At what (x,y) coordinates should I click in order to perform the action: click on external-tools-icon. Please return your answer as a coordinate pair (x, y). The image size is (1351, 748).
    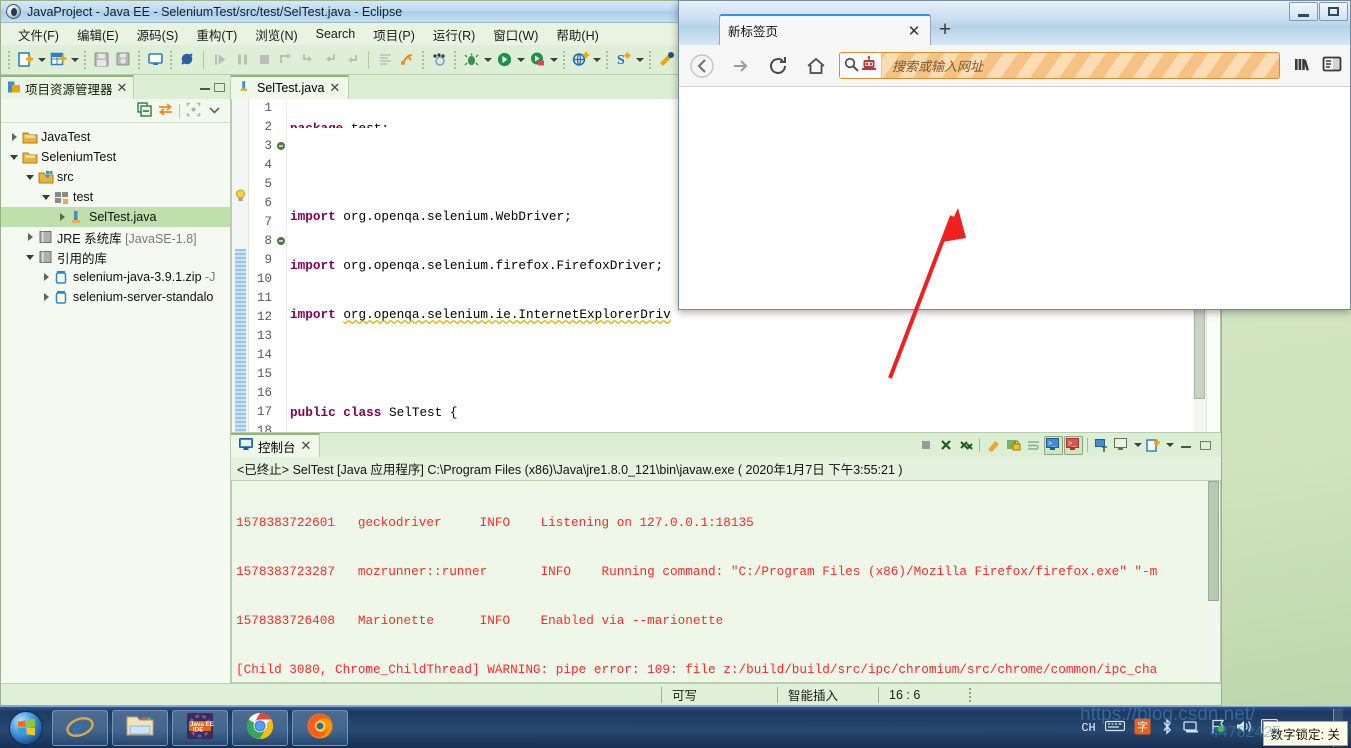
    Looking at the image, I should click on (537, 60).